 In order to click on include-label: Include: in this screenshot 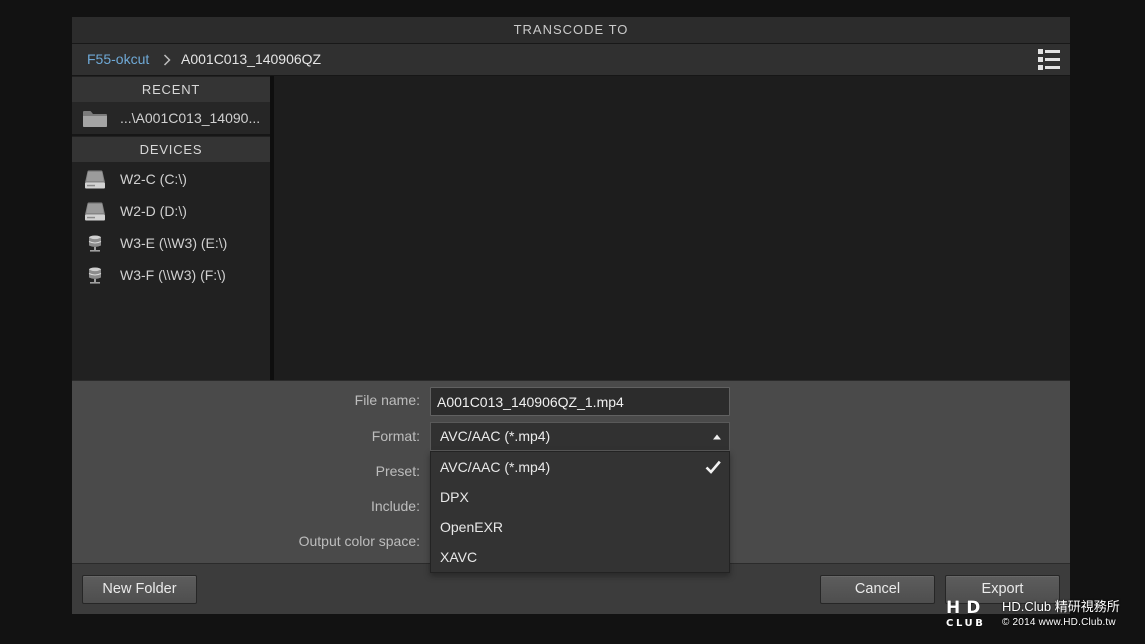, I will do `click(395, 506)`.